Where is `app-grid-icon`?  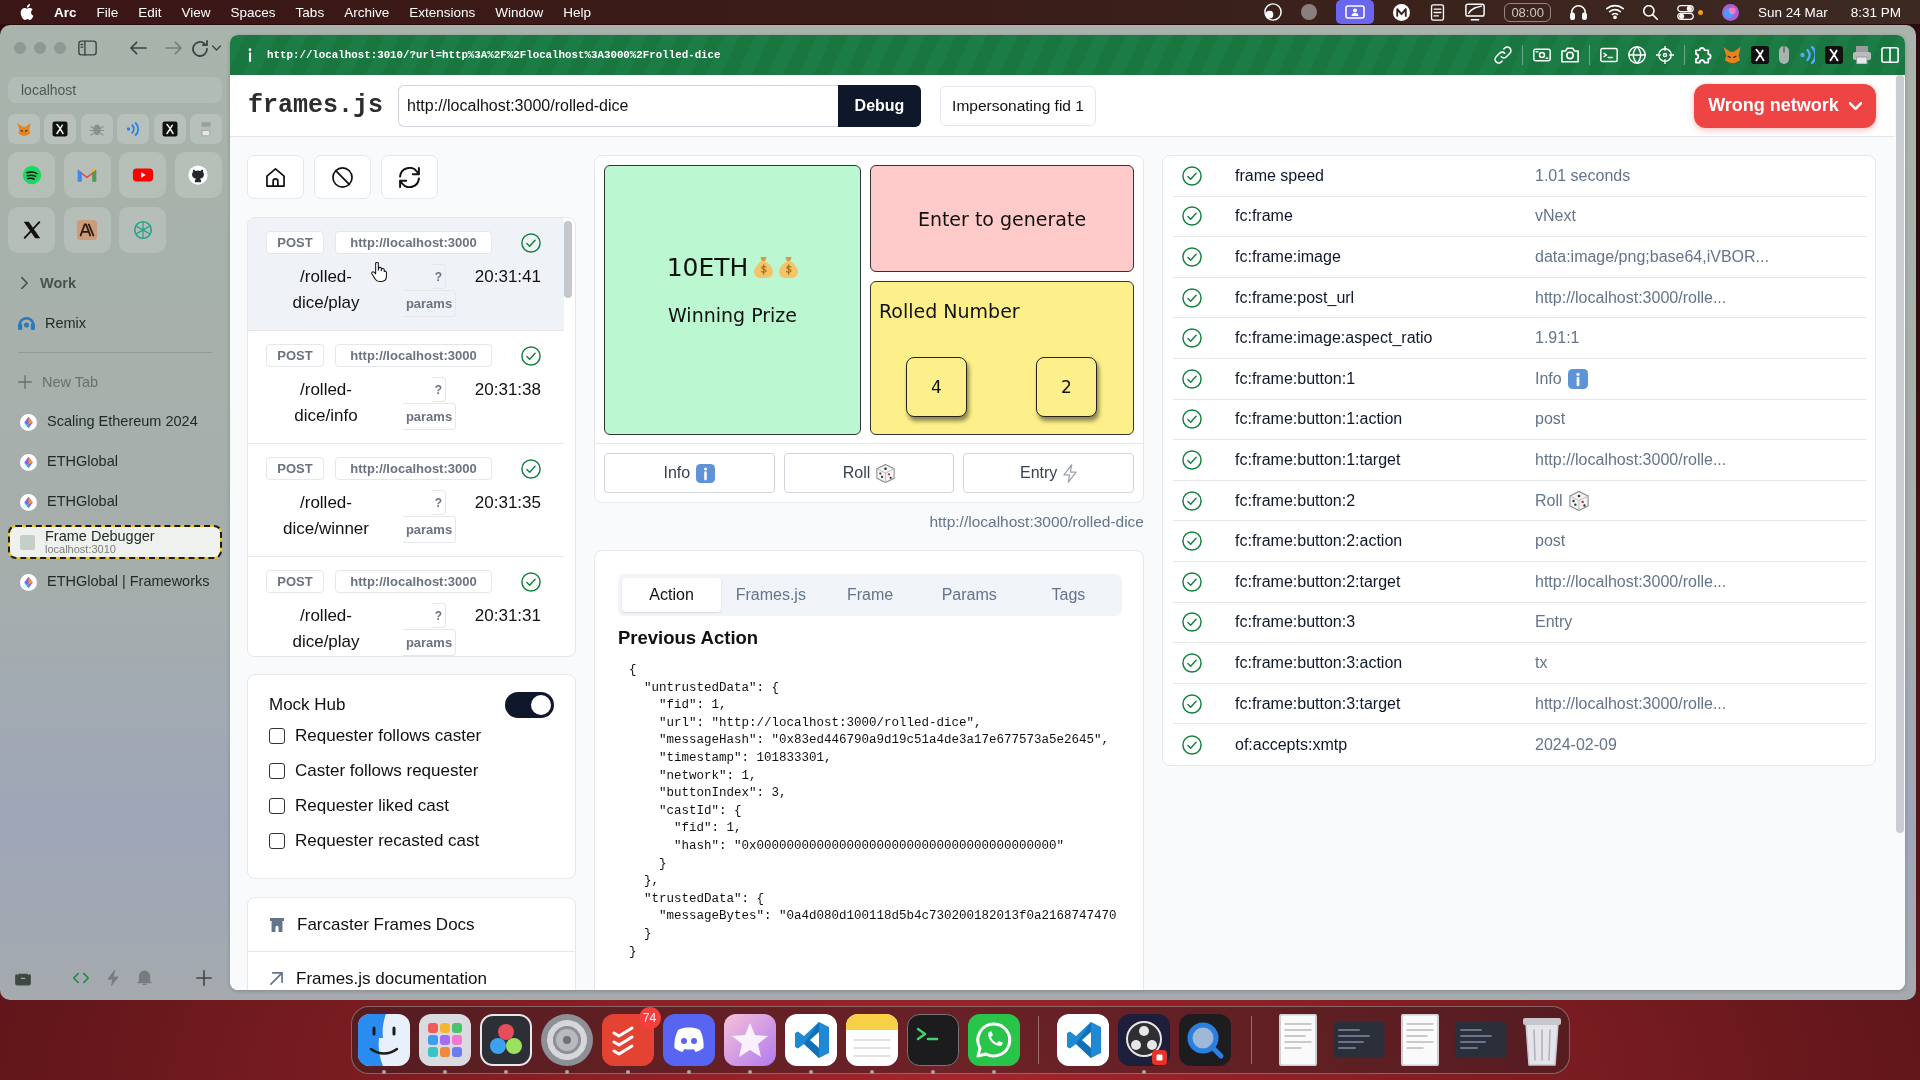
app-grid-icon is located at coordinates (444, 1040).